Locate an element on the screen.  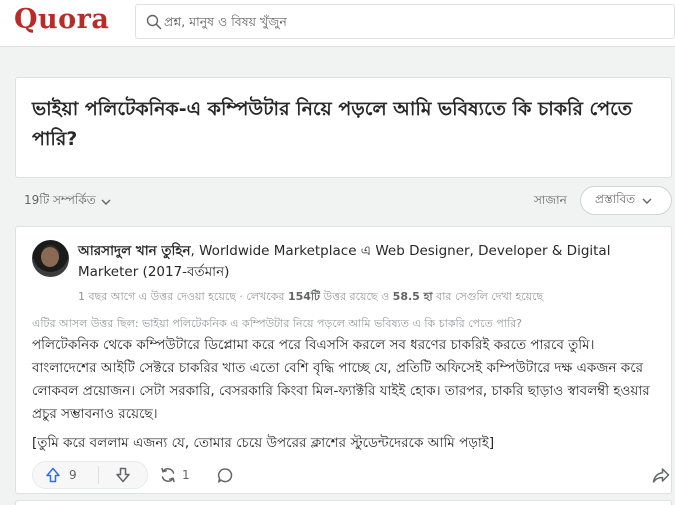
search-box is located at coordinates (405, 21).